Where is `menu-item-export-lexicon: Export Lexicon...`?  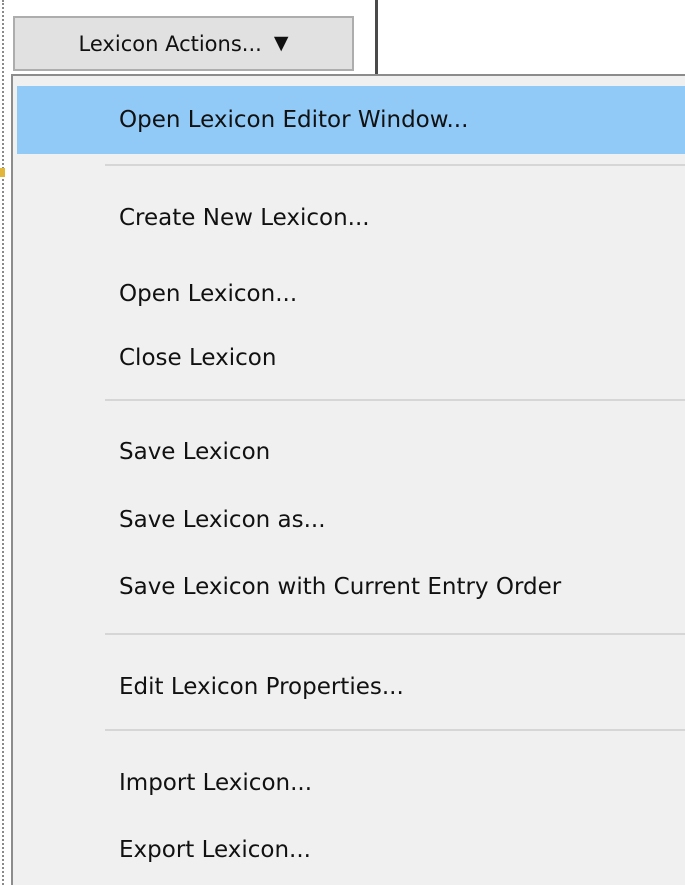 menu-item-export-lexicon: Export Lexicon... is located at coordinates (351, 850).